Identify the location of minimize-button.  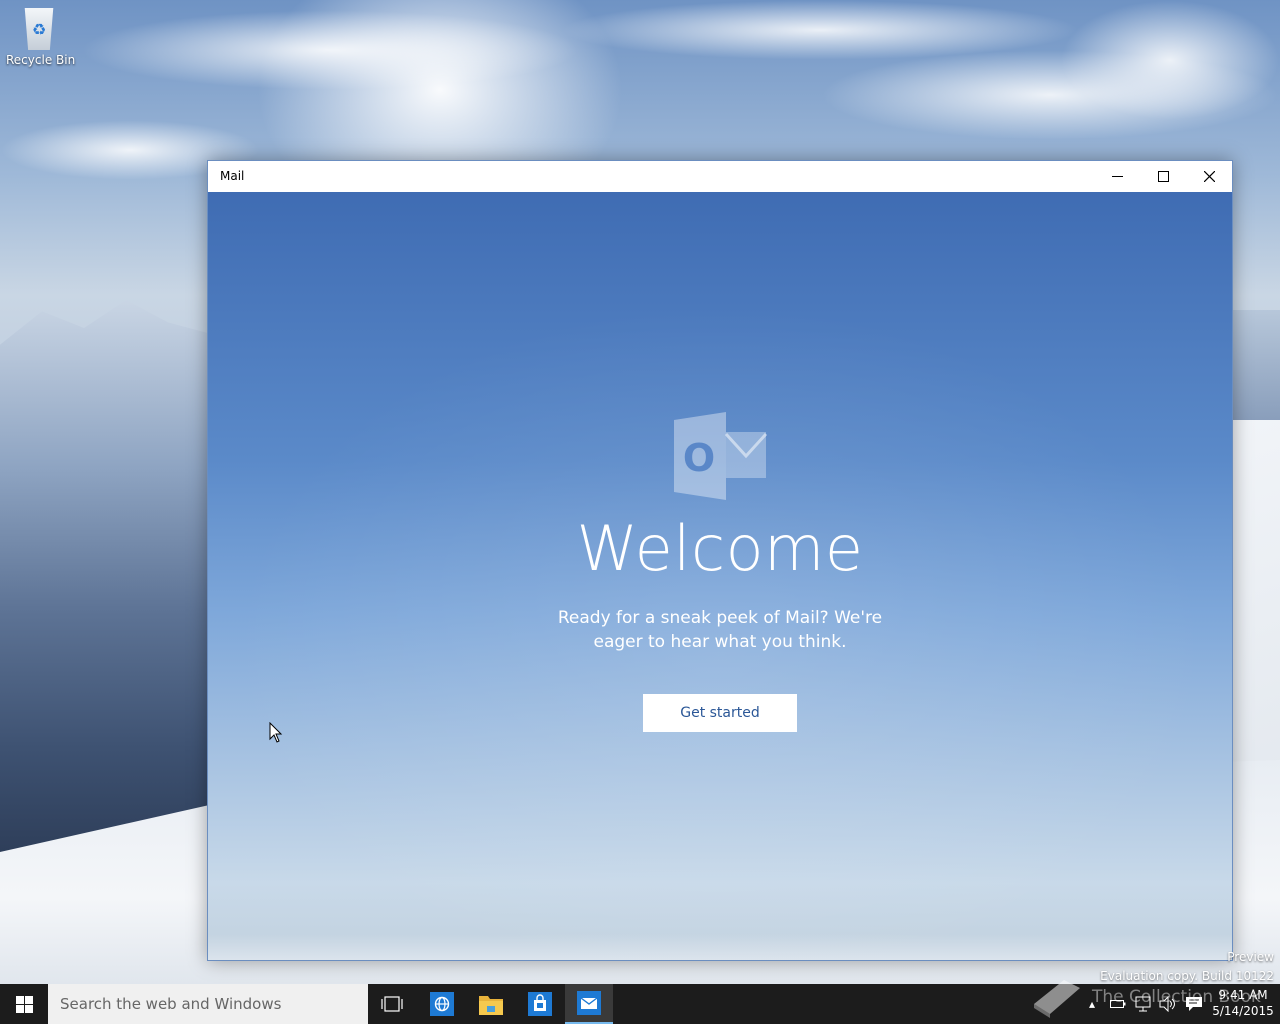
(1117, 176).